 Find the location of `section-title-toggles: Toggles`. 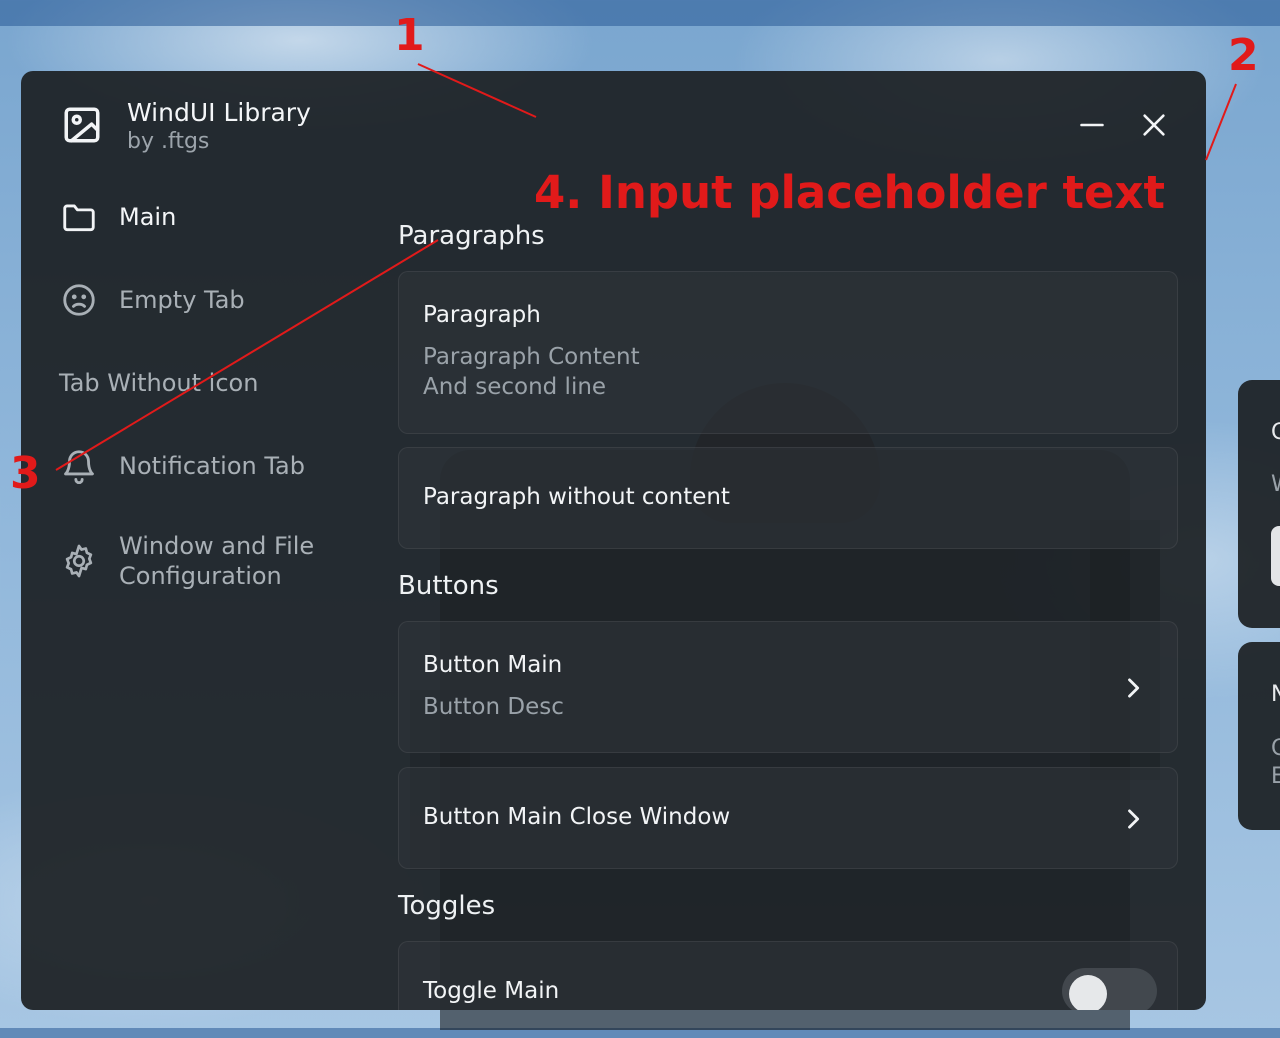

section-title-toggles: Toggles is located at coordinates (447, 906).